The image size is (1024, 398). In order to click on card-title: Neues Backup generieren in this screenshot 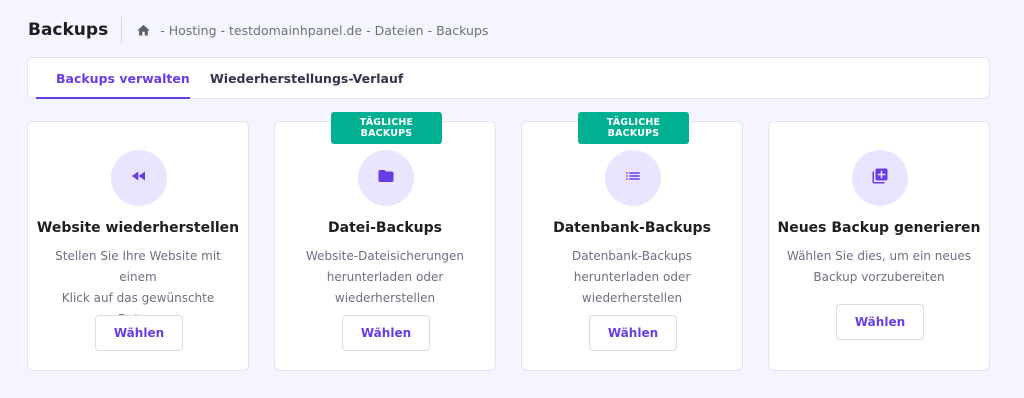, I will do `click(879, 228)`.